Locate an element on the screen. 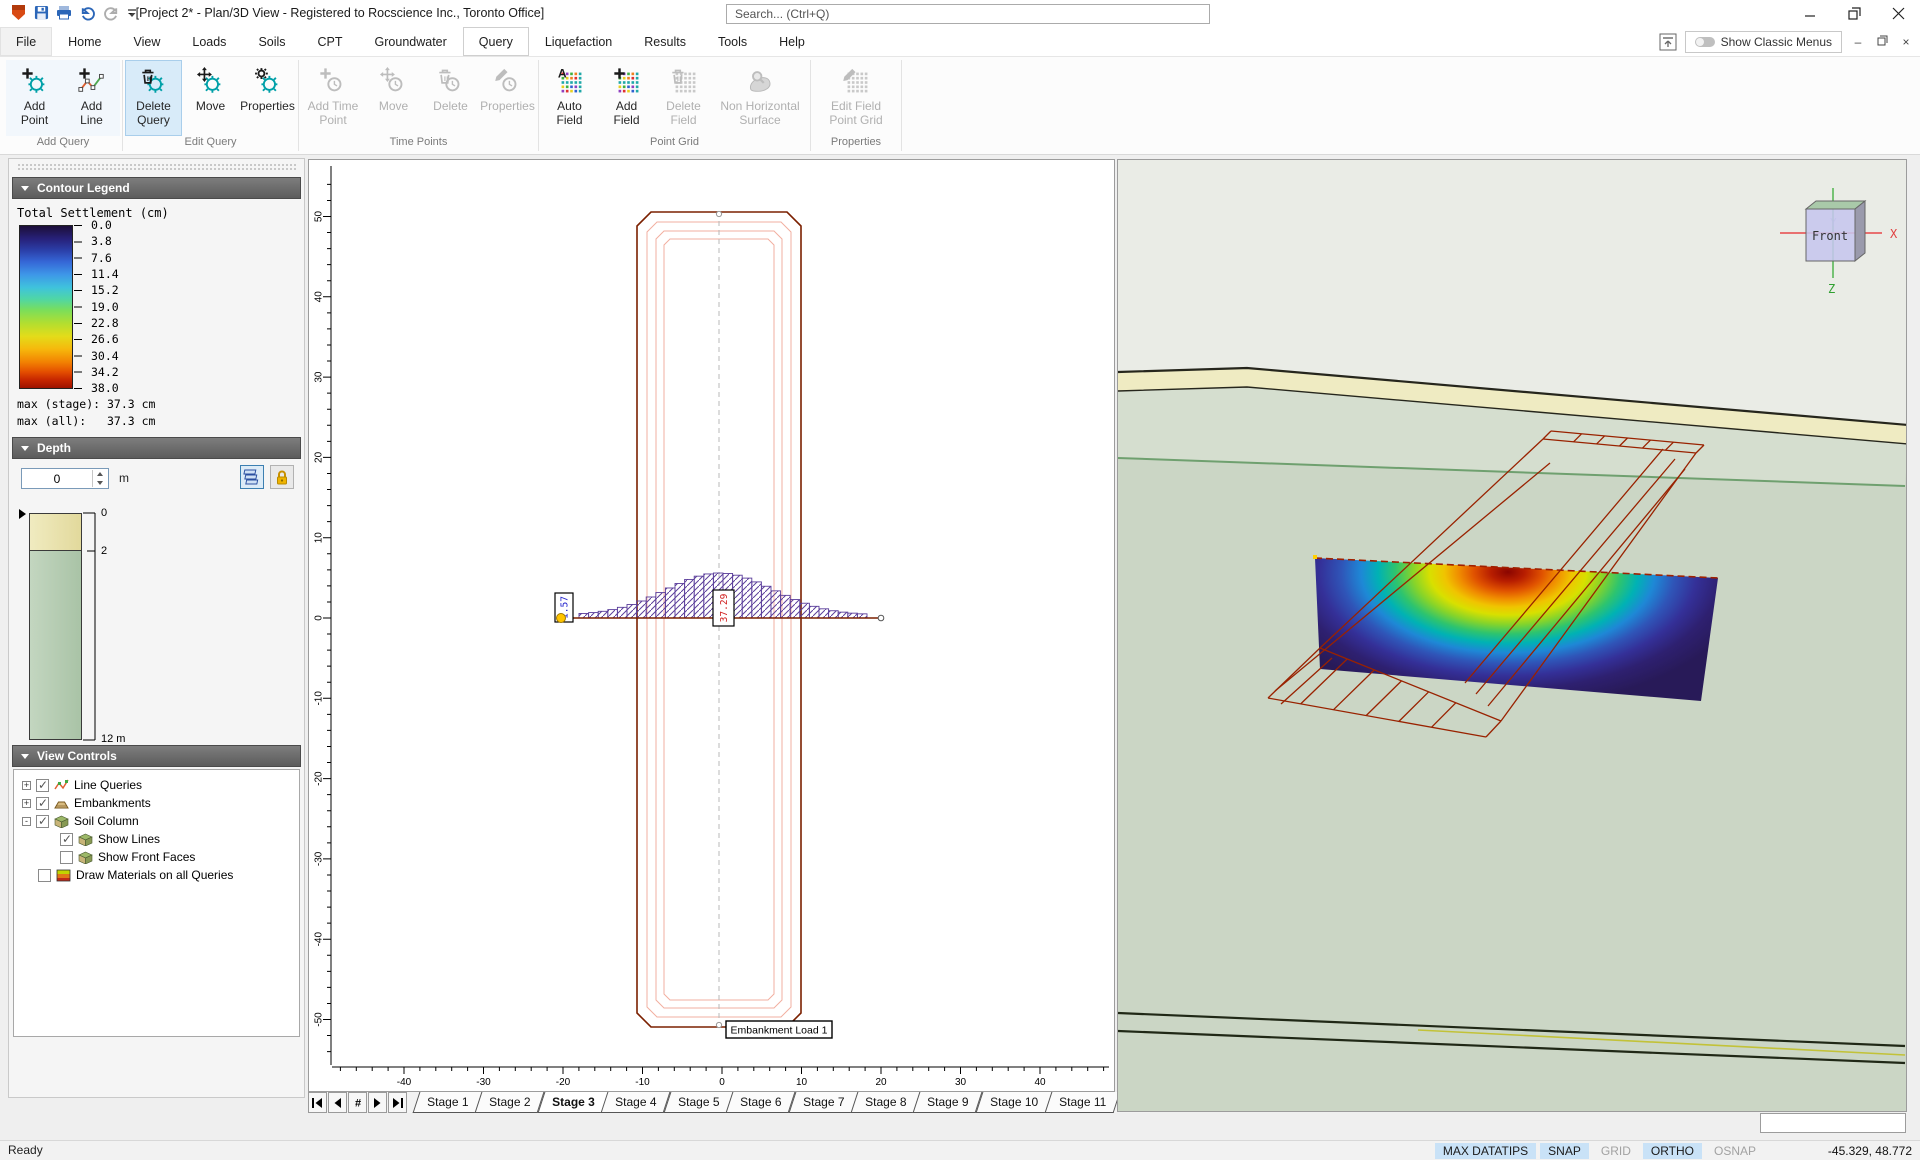  menu-tab-soils: Soils is located at coordinates (271, 41).